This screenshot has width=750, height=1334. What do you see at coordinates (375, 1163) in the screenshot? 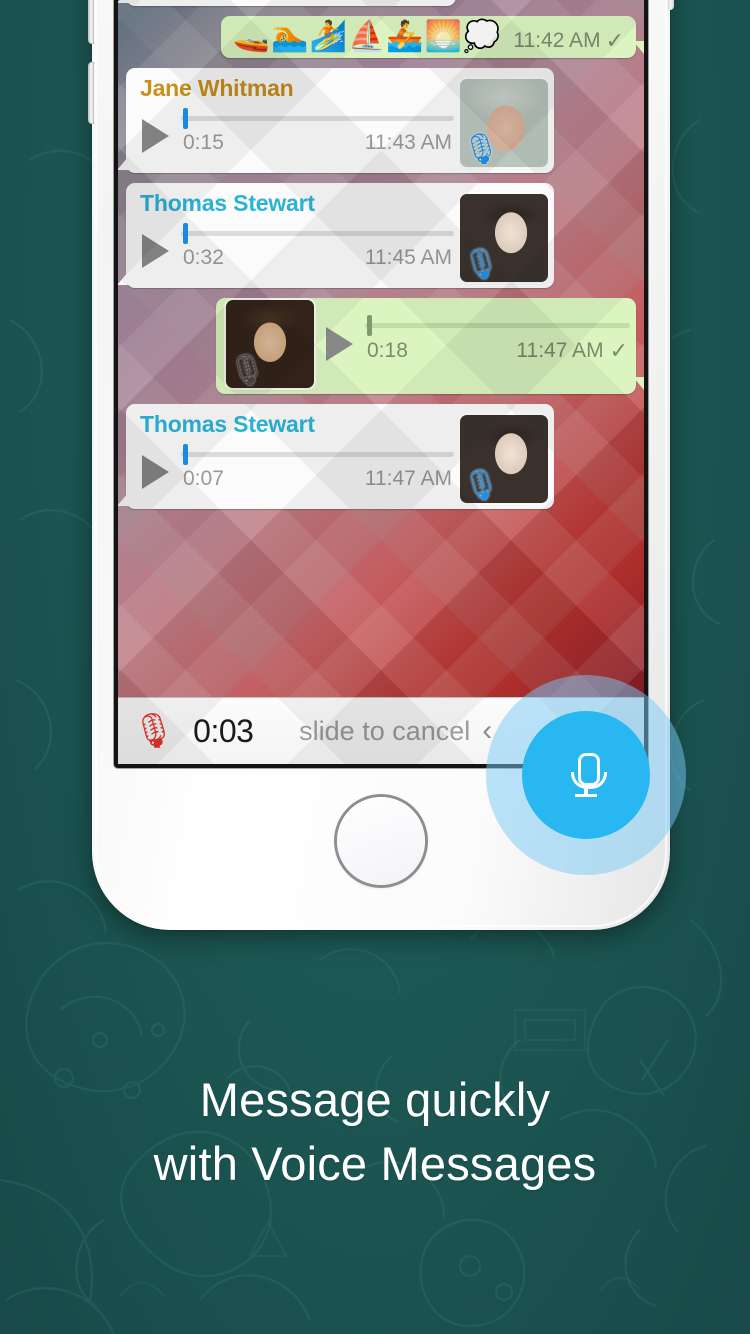
I see `caption-line-2: with Voice Messages` at bounding box center [375, 1163].